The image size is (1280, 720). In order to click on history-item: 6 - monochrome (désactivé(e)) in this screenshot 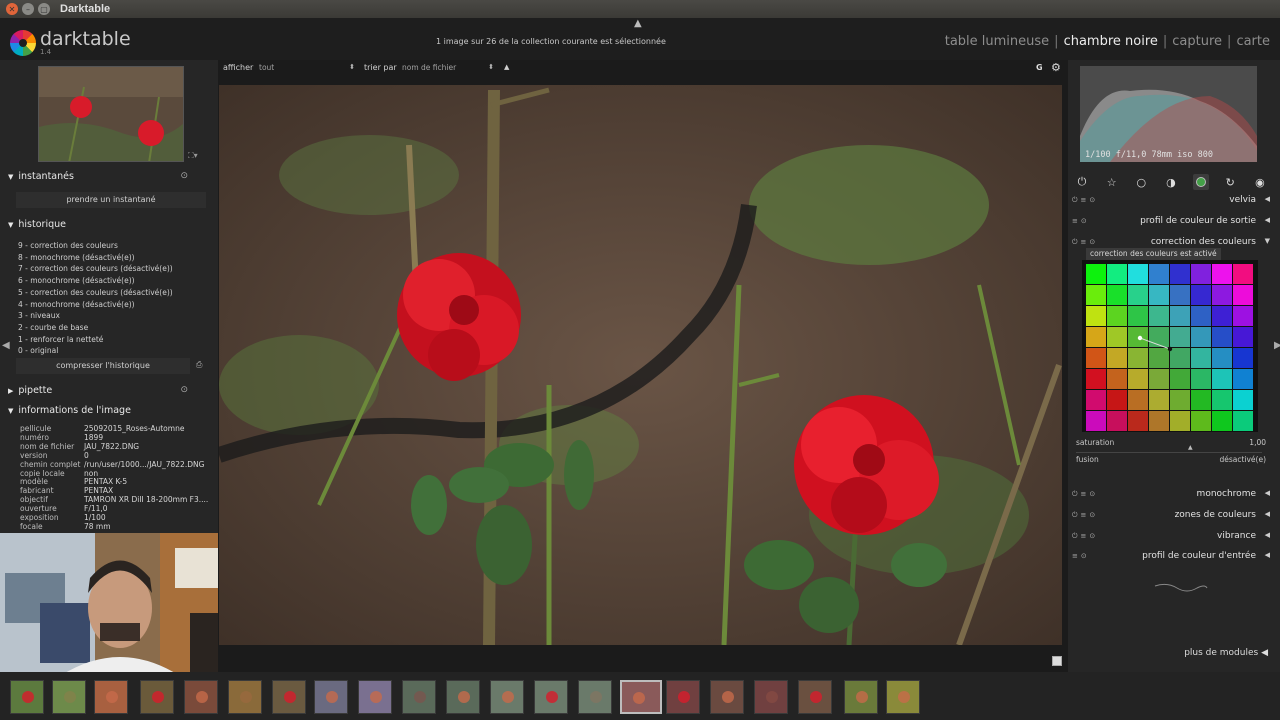, I will do `click(95, 281)`.